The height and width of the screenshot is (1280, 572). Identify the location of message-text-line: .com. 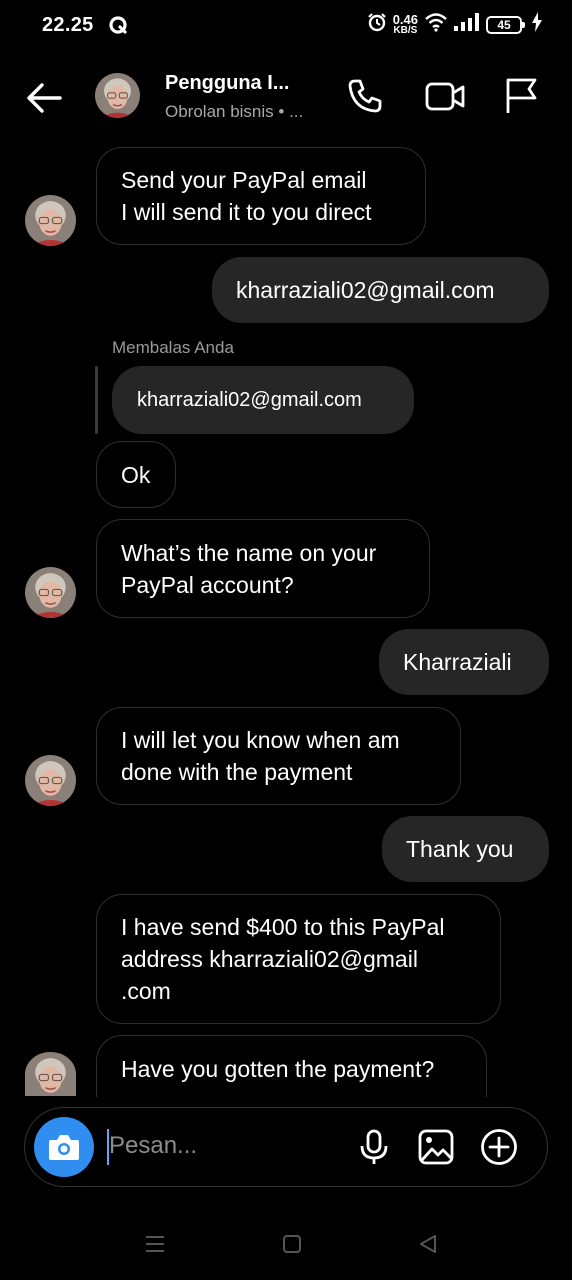
(146, 991).